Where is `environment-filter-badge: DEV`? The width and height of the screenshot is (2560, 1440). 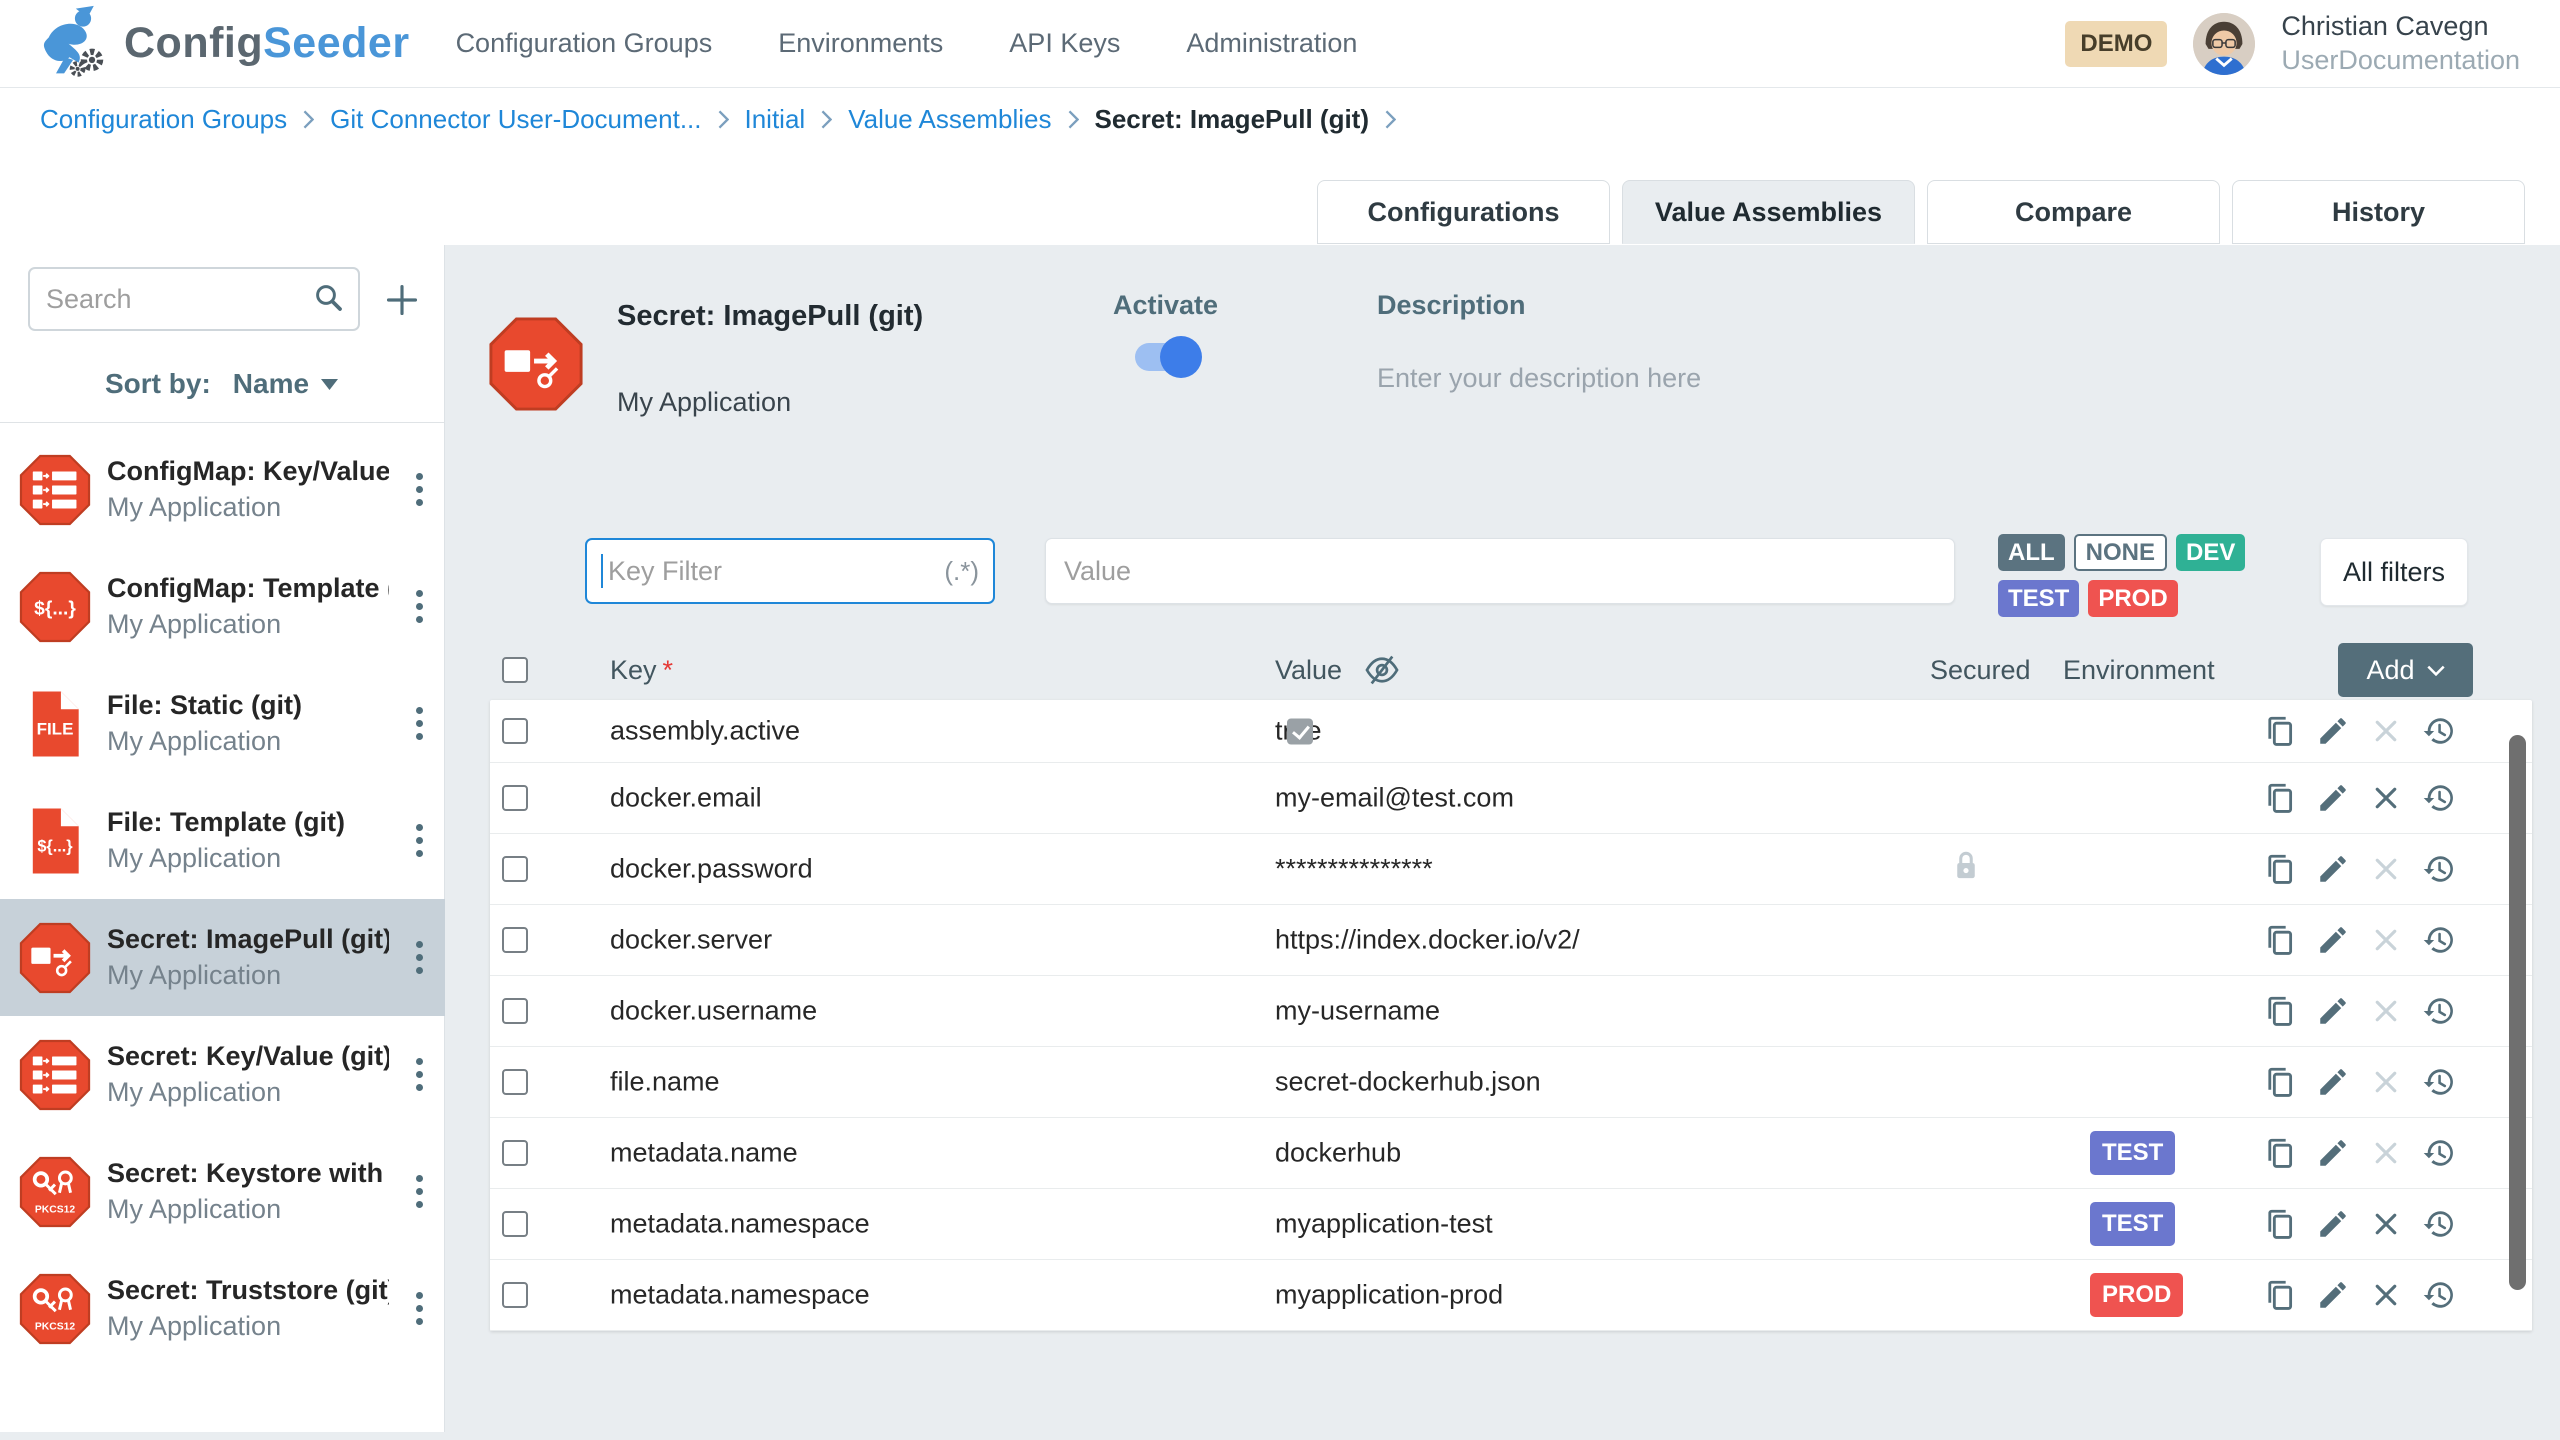 environment-filter-badge: DEV is located at coordinates (2211, 552).